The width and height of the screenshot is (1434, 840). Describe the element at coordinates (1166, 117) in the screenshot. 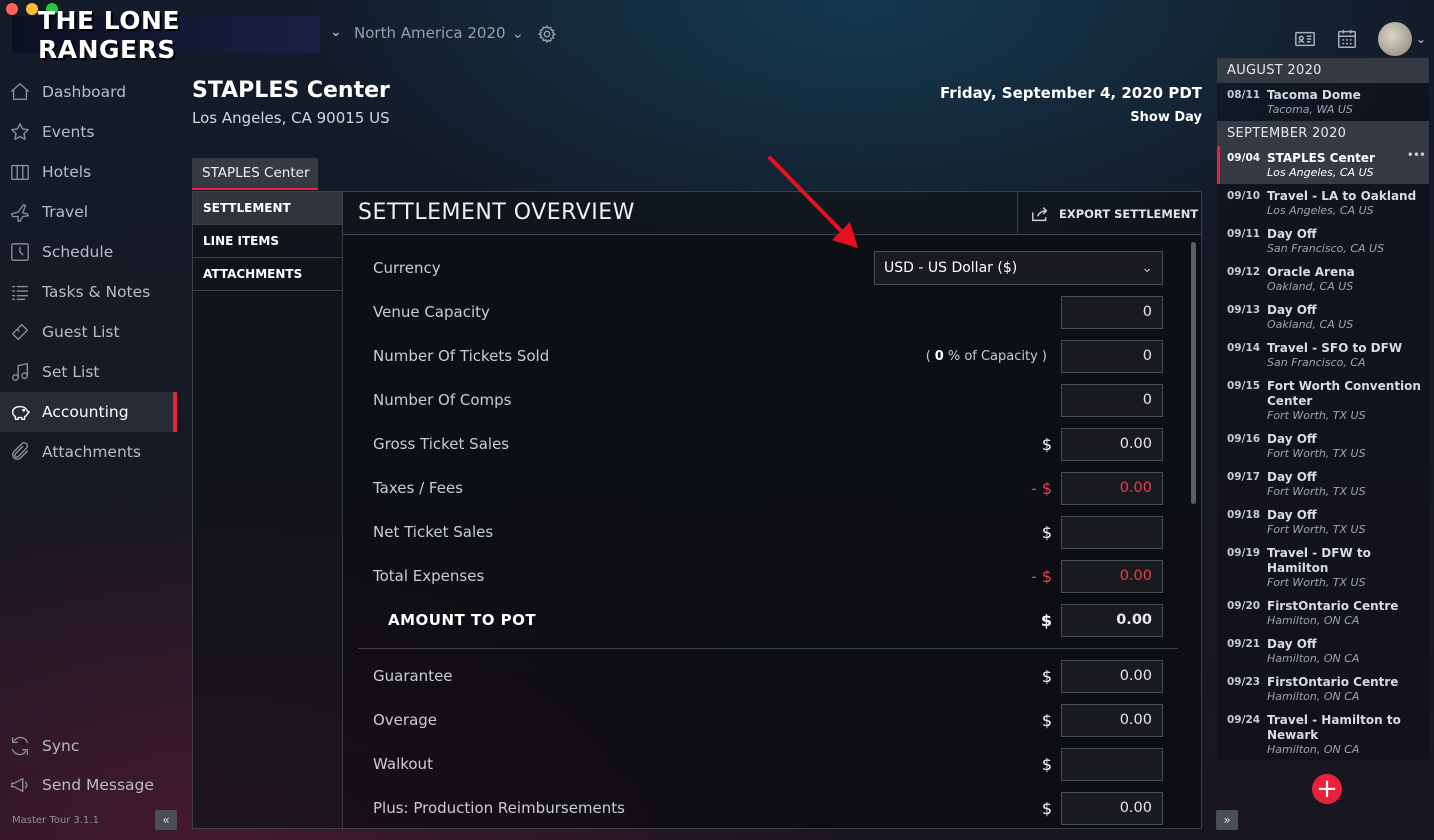

I see `day-type: Show Day` at that location.